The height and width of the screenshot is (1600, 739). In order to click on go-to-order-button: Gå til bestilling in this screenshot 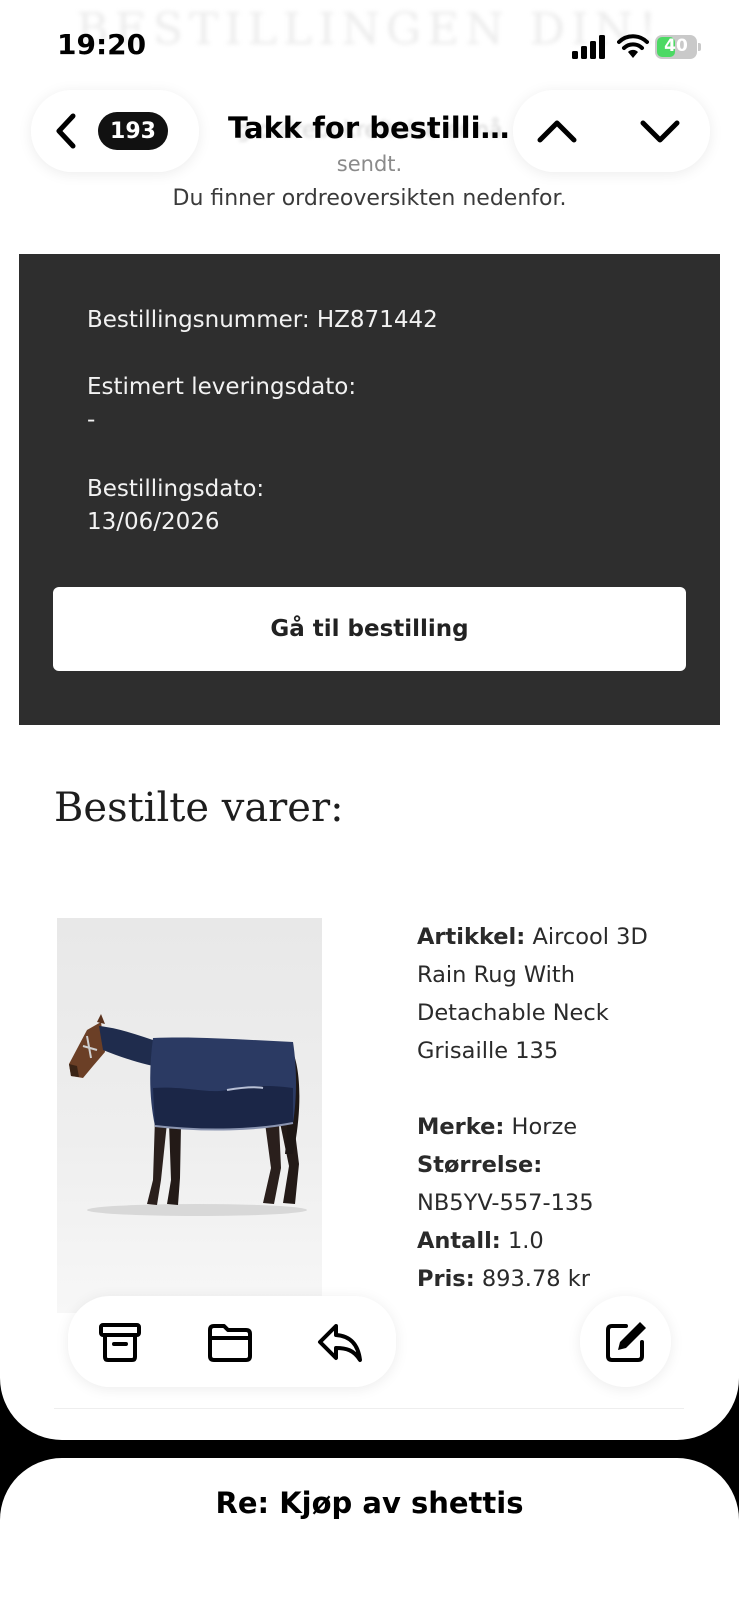, I will do `click(369, 629)`.